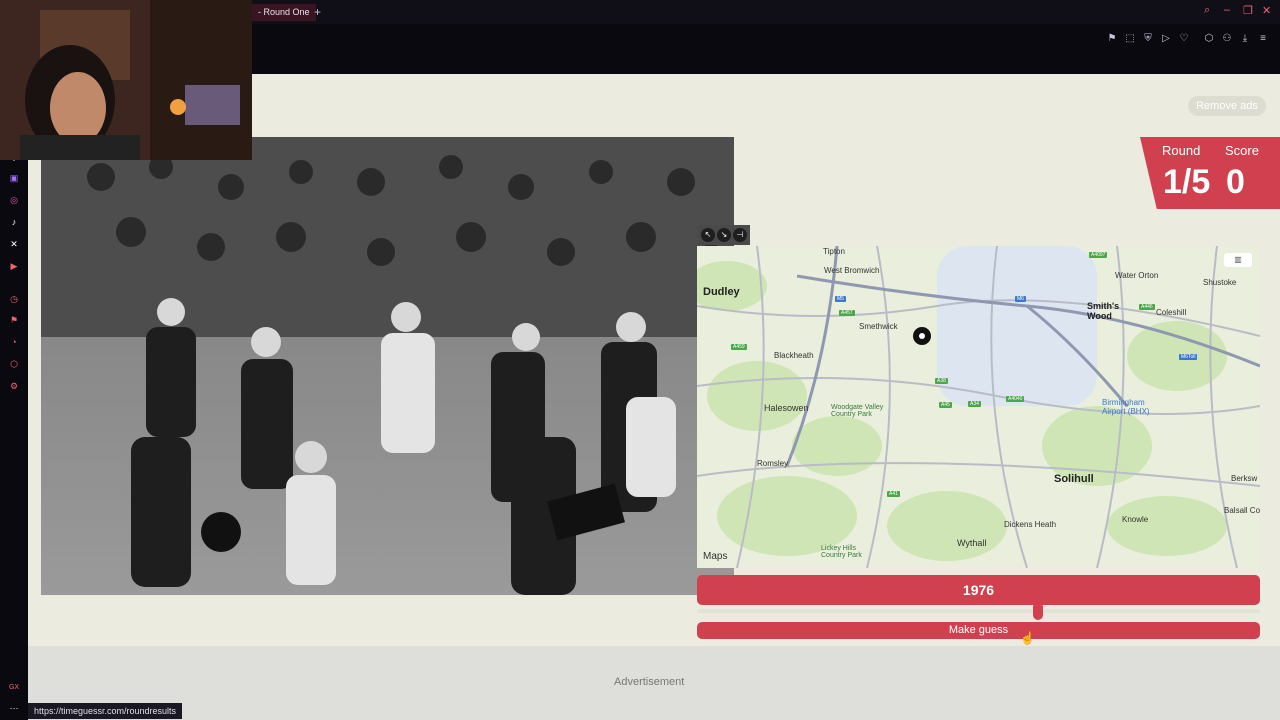  What do you see at coordinates (1263, 39) in the screenshot?
I see `menu-icon: ≡` at bounding box center [1263, 39].